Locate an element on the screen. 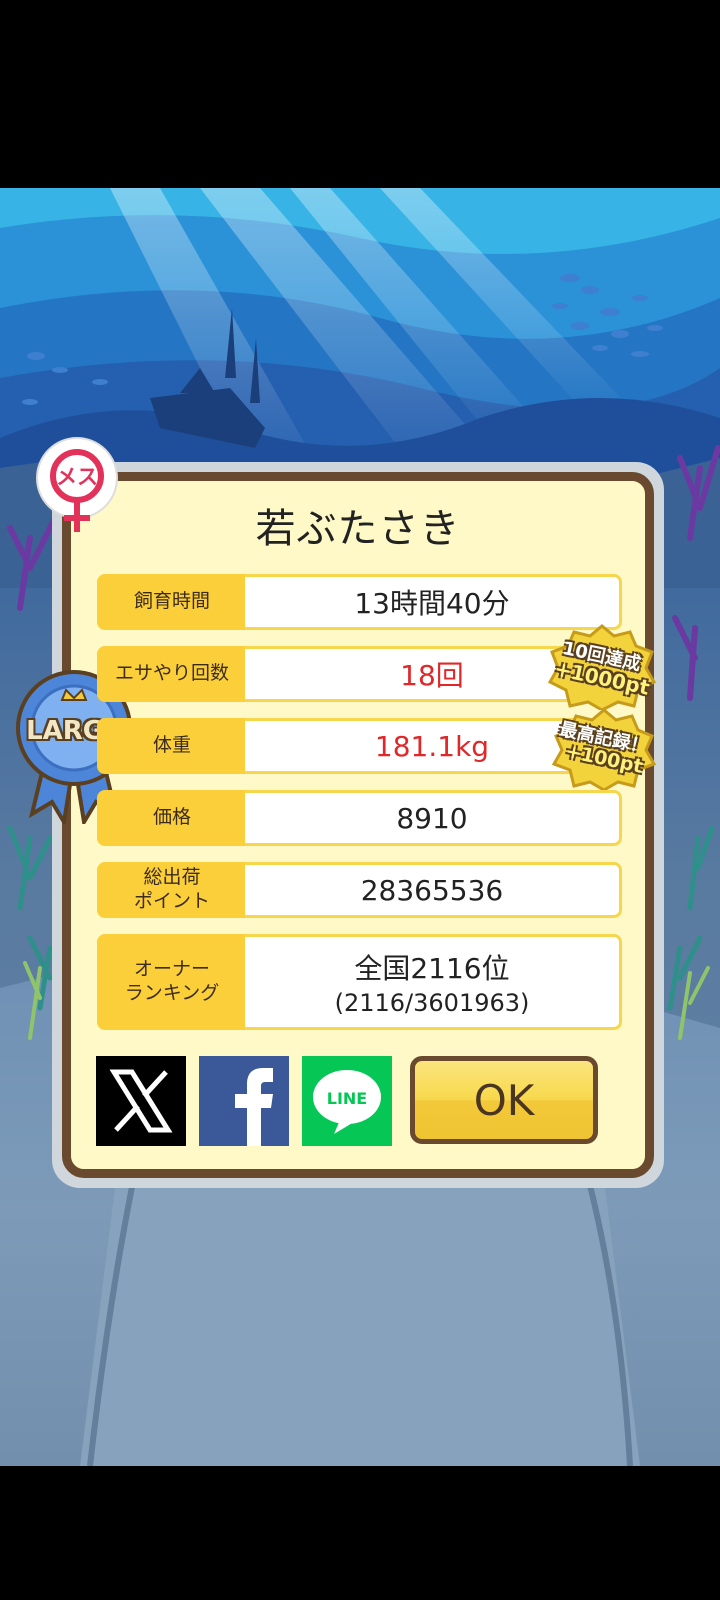  line-logo-text: LINE is located at coordinates (347, 1098).